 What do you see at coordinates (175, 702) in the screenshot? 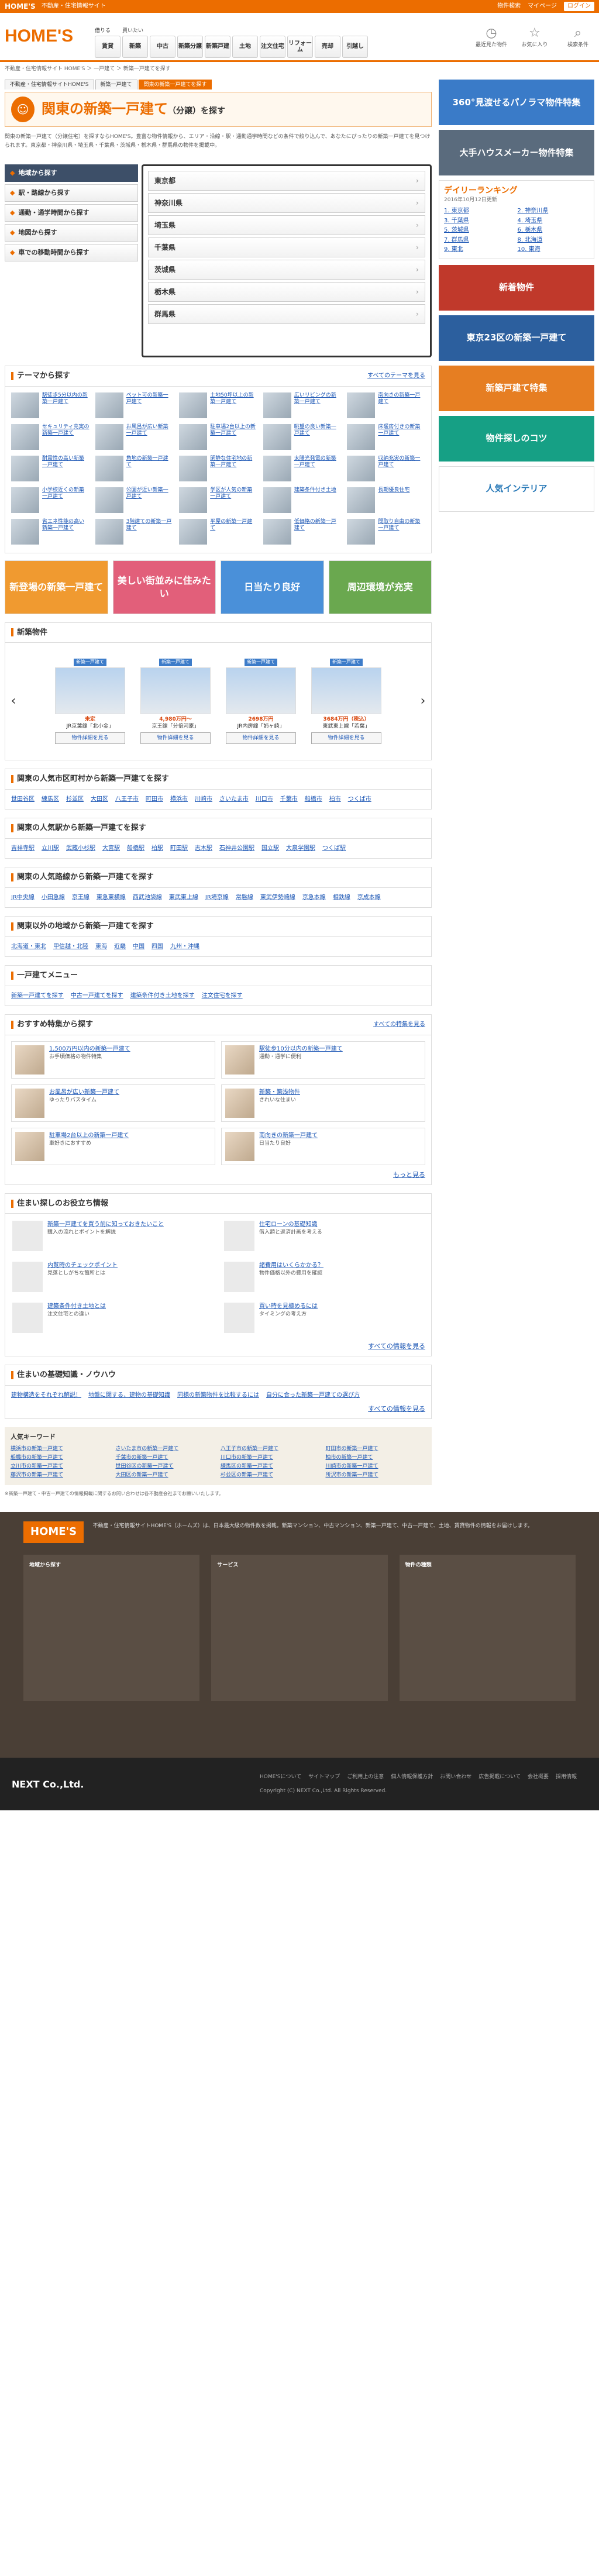
I see `property-card: 新築一戸建て 4,980万円～ 京王線「分倍河原」 物件詳細を見る` at bounding box center [175, 702].